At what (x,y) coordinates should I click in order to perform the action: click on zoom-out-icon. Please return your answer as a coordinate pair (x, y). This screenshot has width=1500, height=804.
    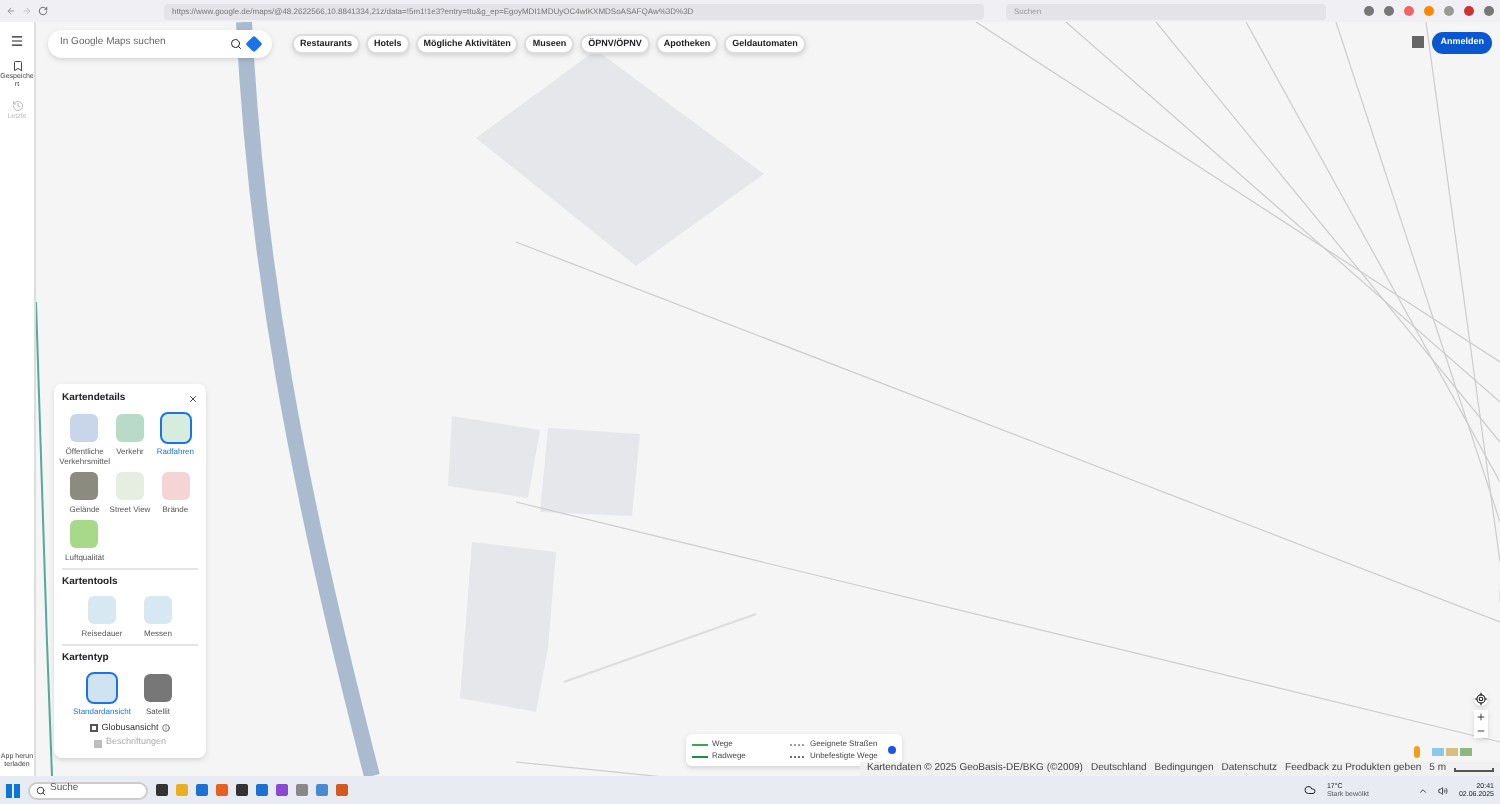
    Looking at the image, I should click on (1481, 731).